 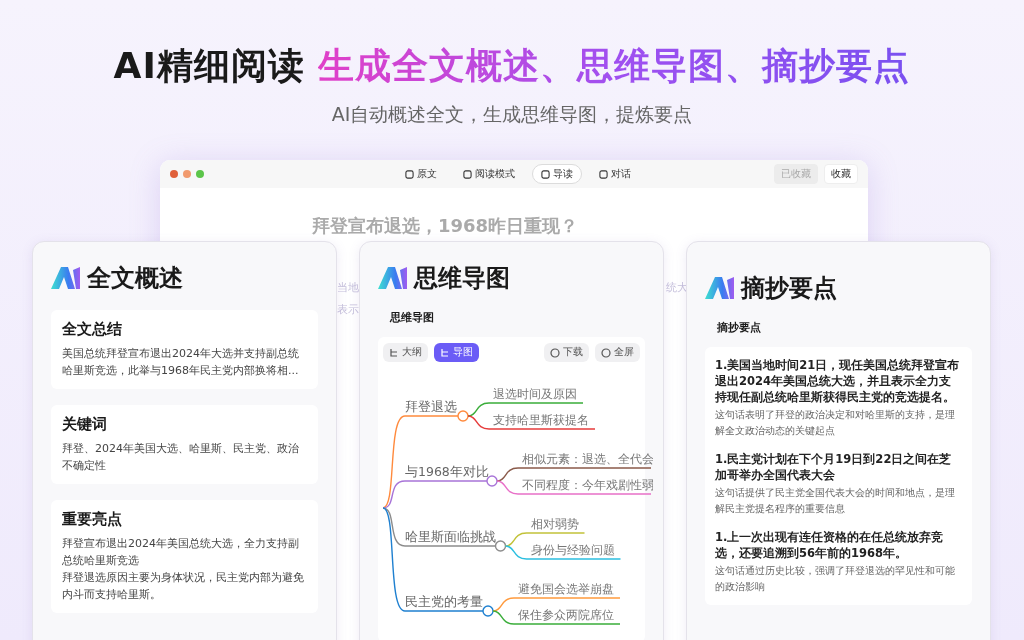 What do you see at coordinates (135, 278) in the screenshot?
I see `card-title: 全文概述` at bounding box center [135, 278].